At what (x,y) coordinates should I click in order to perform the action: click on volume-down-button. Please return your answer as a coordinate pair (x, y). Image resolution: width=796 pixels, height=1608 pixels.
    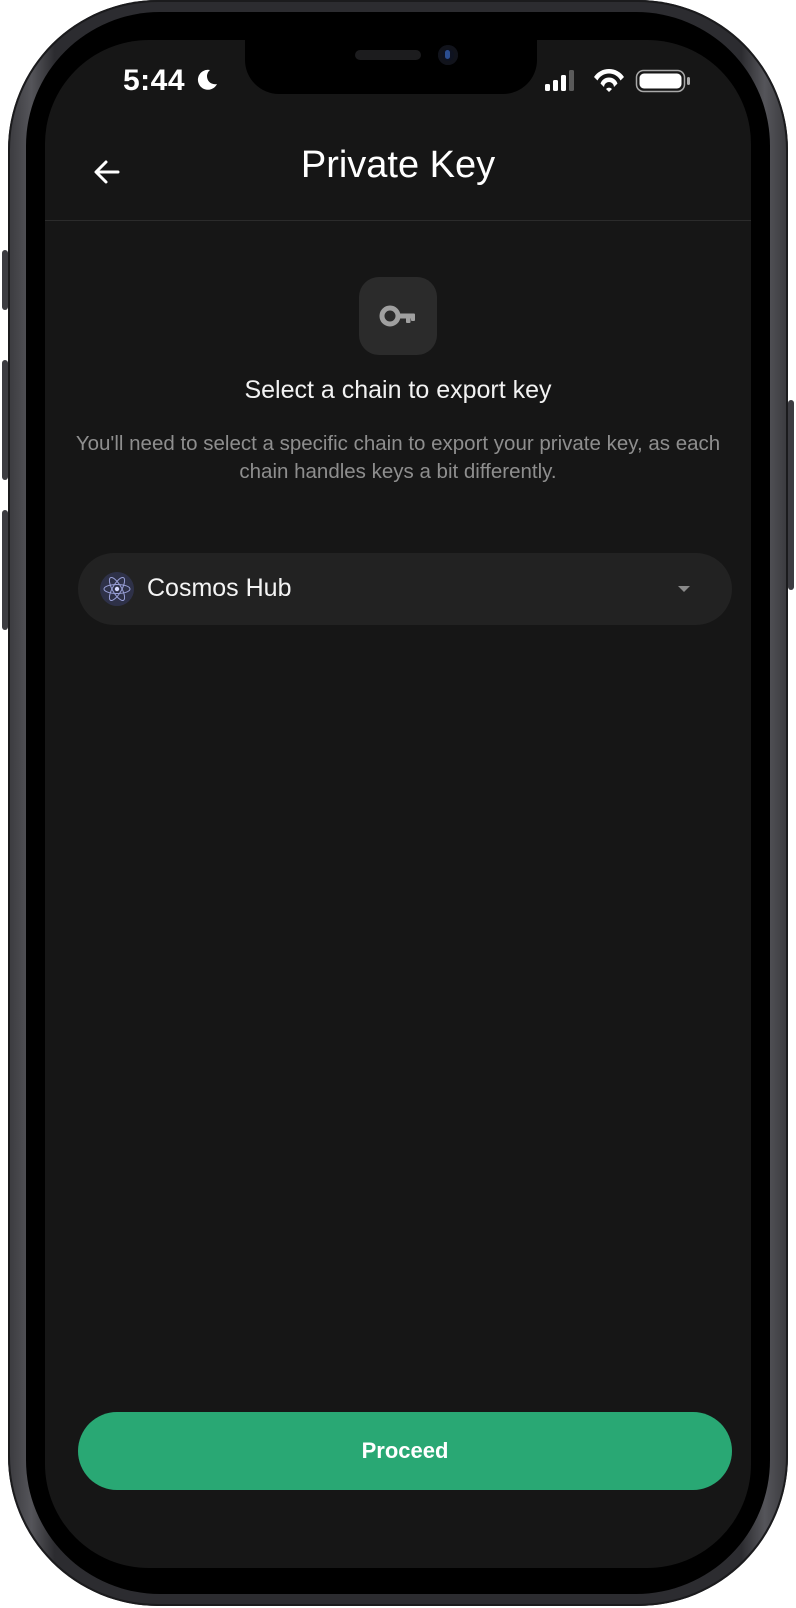
    Looking at the image, I should click on (5, 570).